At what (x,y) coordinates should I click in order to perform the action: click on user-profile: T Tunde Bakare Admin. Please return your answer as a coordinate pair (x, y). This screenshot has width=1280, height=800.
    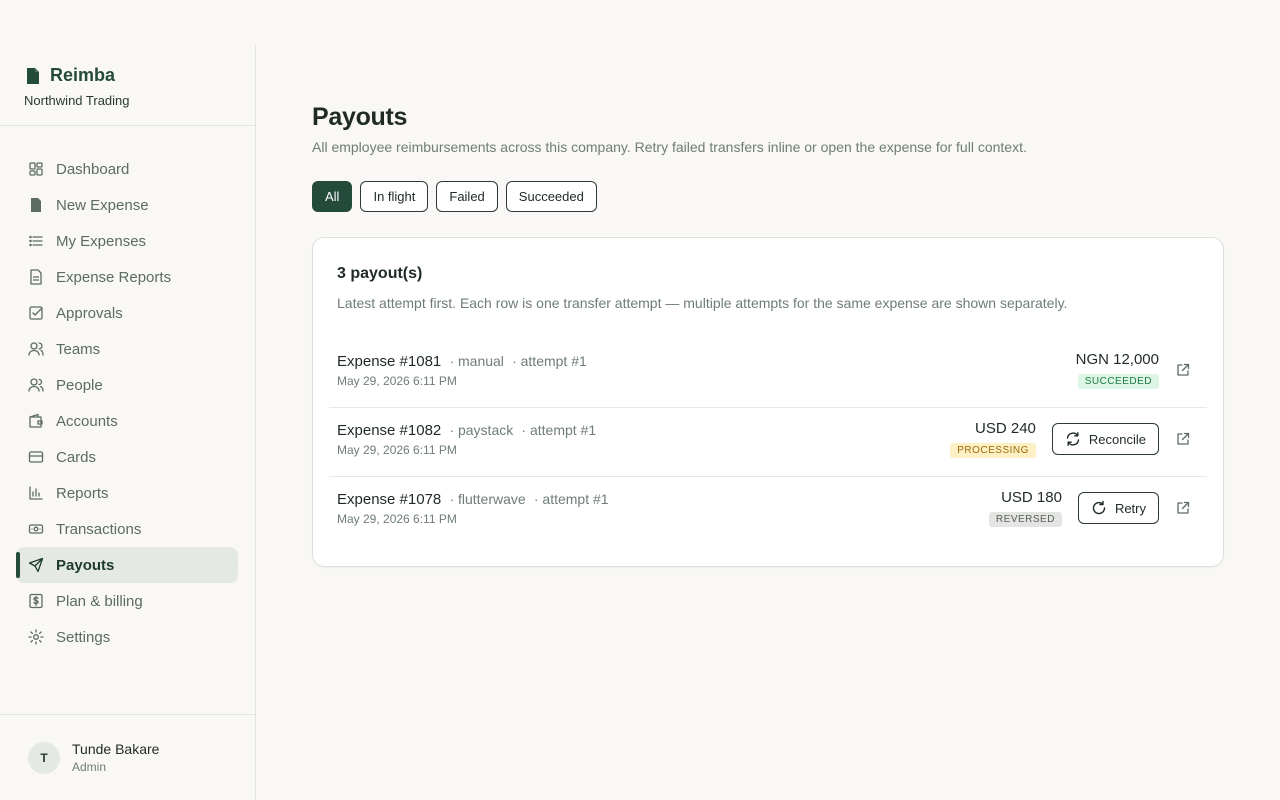
    Looking at the image, I should click on (127, 757).